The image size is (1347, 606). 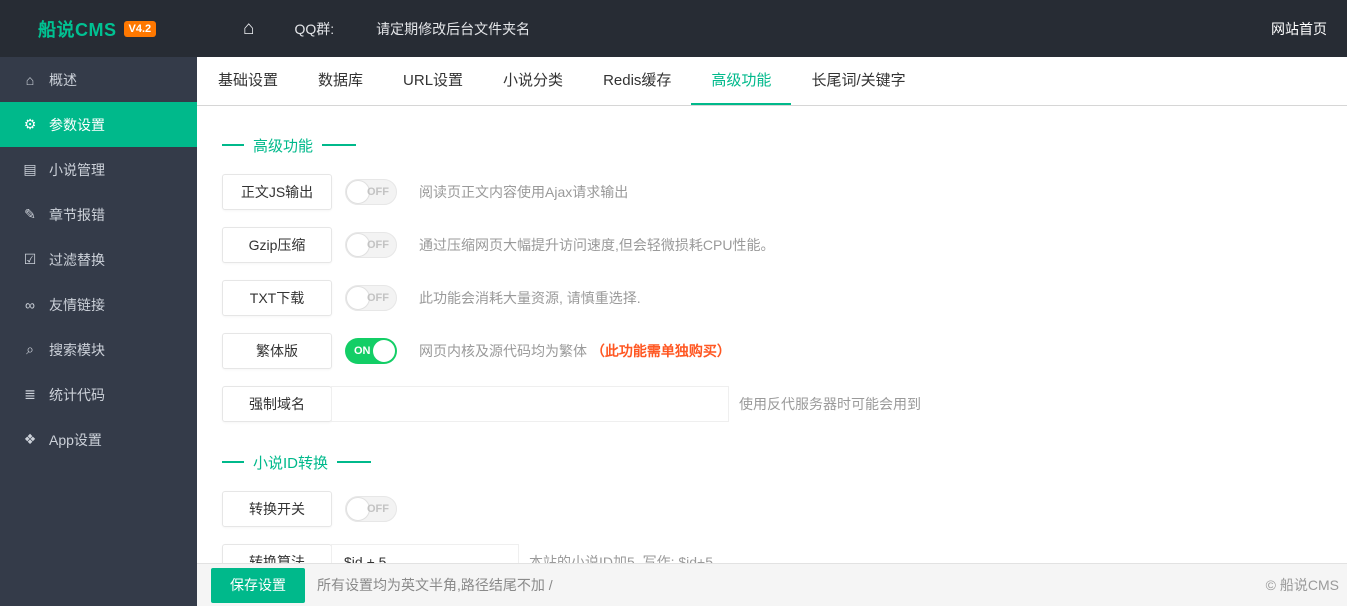 I want to click on form-row-force-domain: 强制域名 使用反代服务器时可能会用到, so click(x=784, y=404).